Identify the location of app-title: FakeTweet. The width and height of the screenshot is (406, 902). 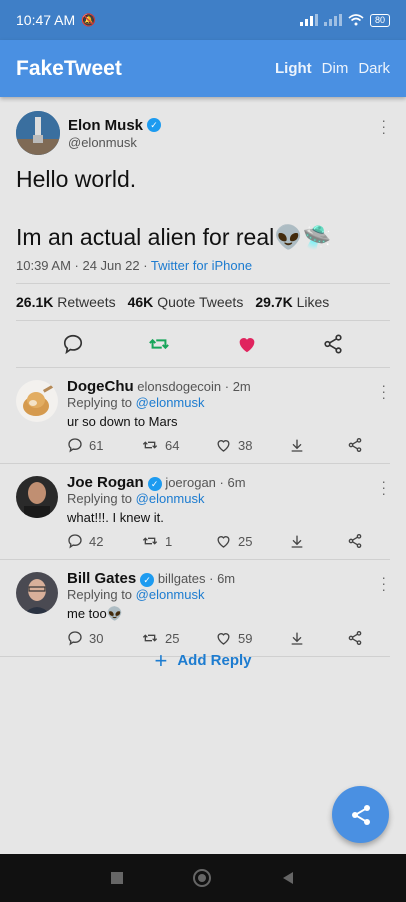
(69, 68).